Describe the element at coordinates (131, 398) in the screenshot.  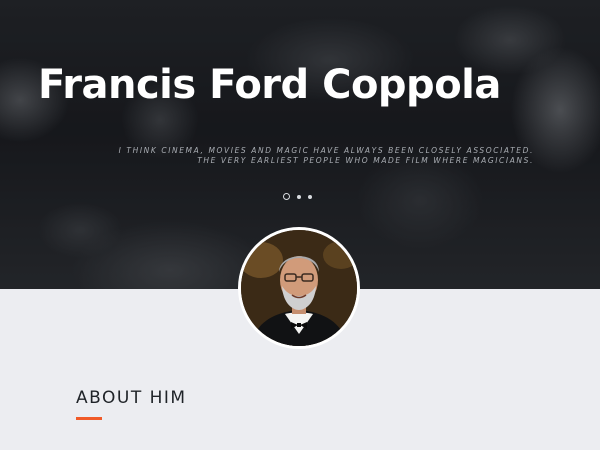
I see `about-heading: ABOUT HIM` at that location.